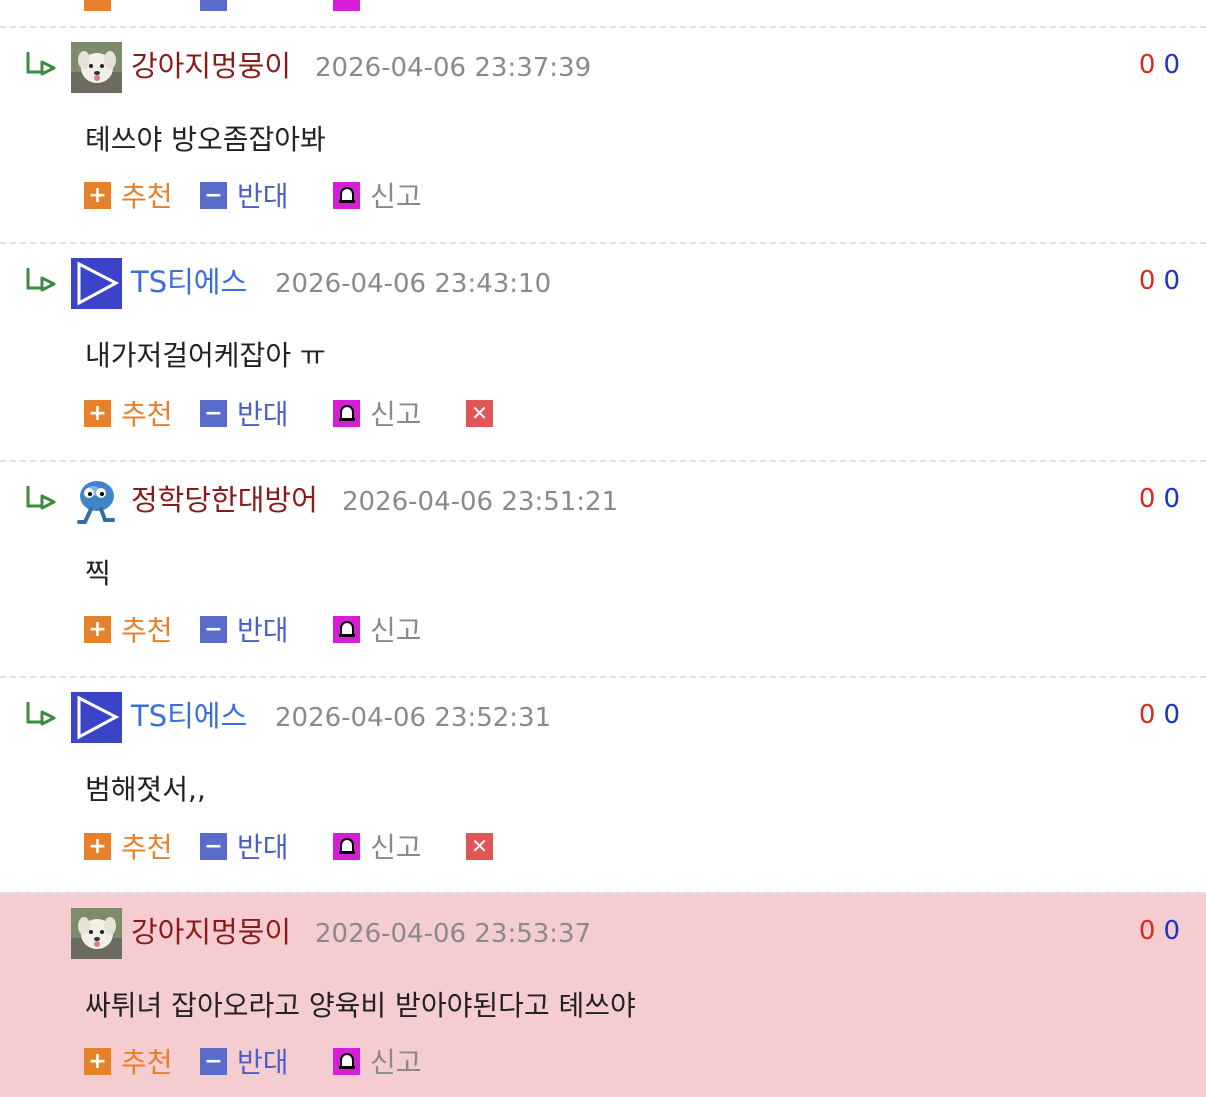 The height and width of the screenshot is (1097, 1206). I want to click on oppose-icon, so click(213, 5).